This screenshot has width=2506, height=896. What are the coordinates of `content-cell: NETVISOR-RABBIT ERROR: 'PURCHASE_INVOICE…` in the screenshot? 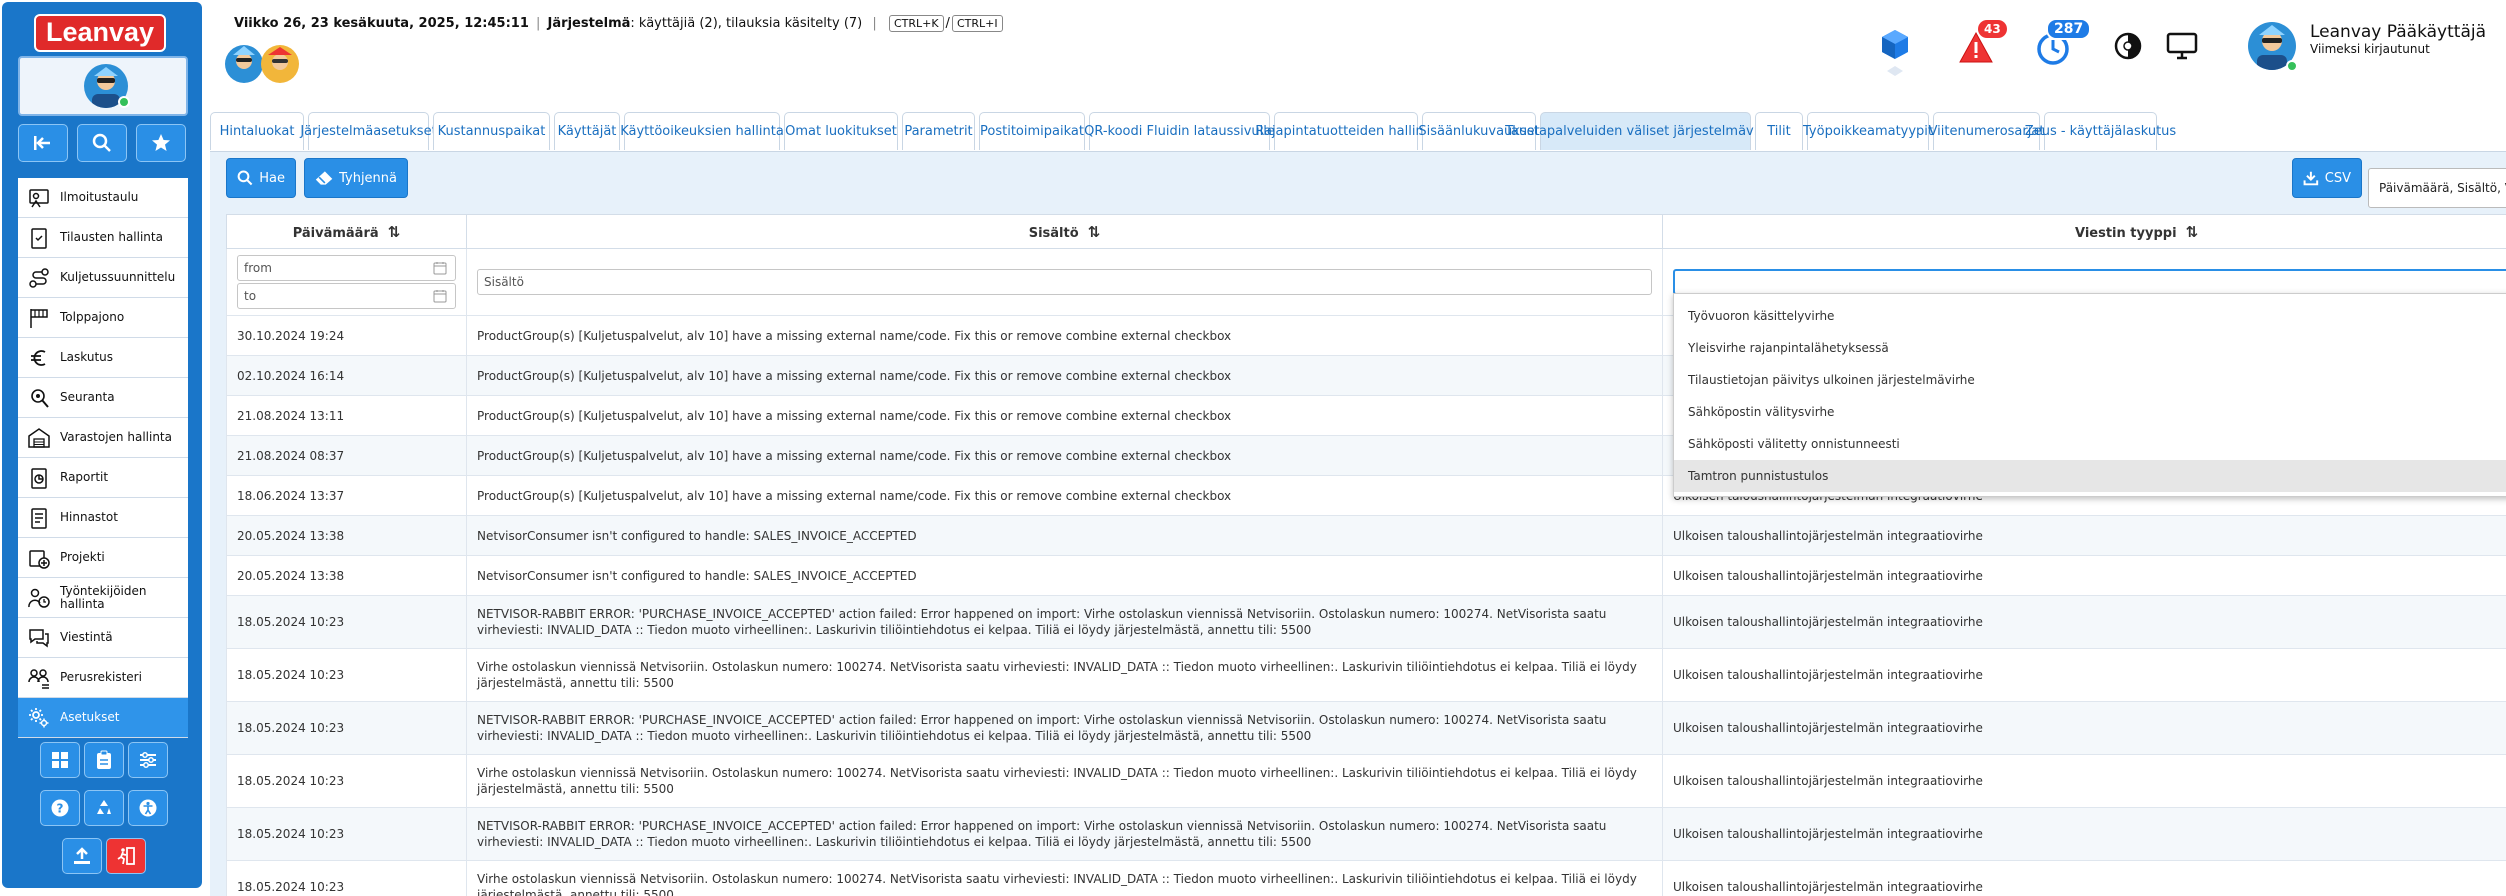 It's located at (1064, 834).